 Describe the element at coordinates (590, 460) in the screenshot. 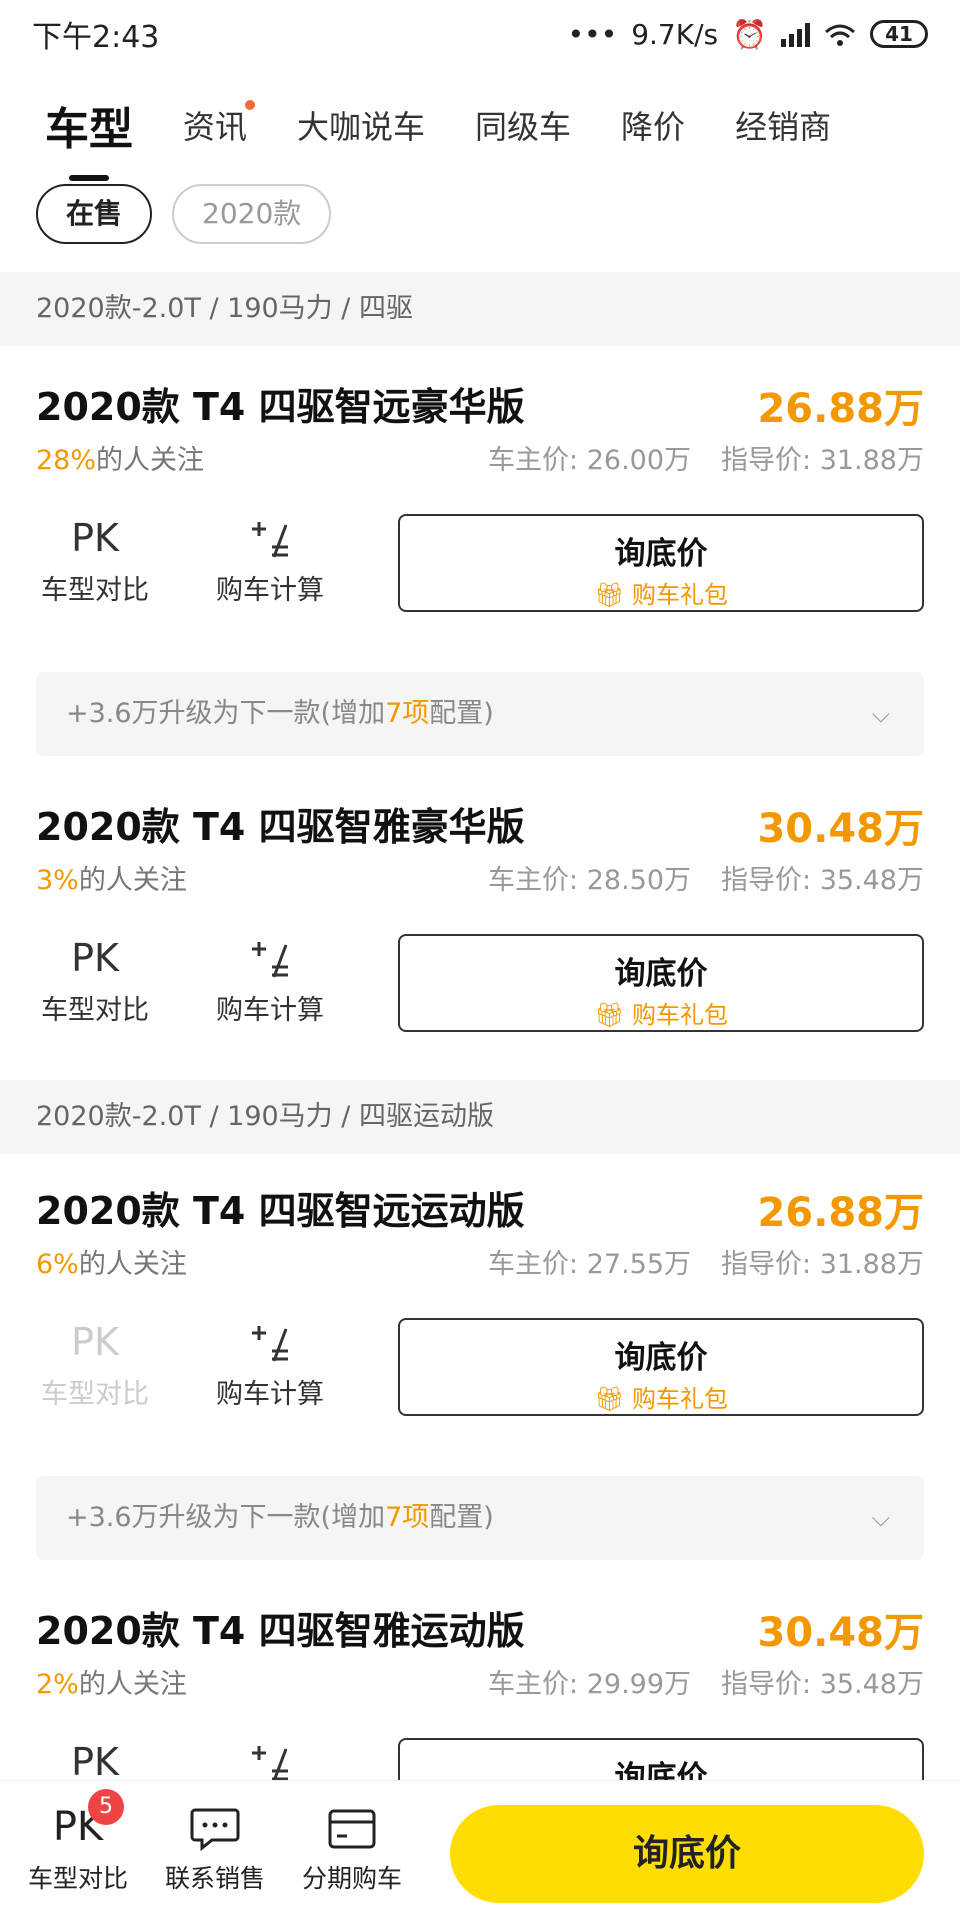

I see `owner-price: 车主价: 26.00万` at that location.